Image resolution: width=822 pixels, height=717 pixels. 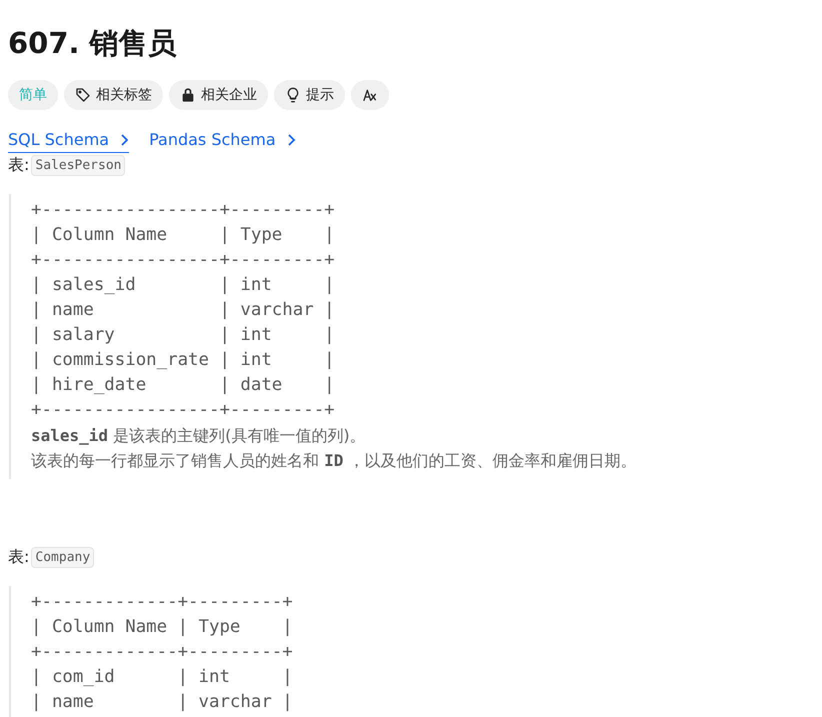 I want to click on schema-line: | salary | int |, so click(x=183, y=335).